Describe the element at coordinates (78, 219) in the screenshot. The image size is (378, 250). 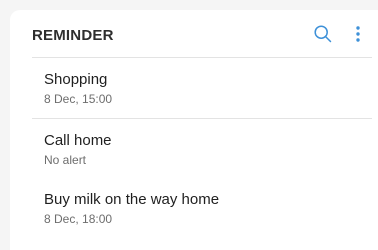
I see `reminder-time: 8 Dec, 18:00` at that location.